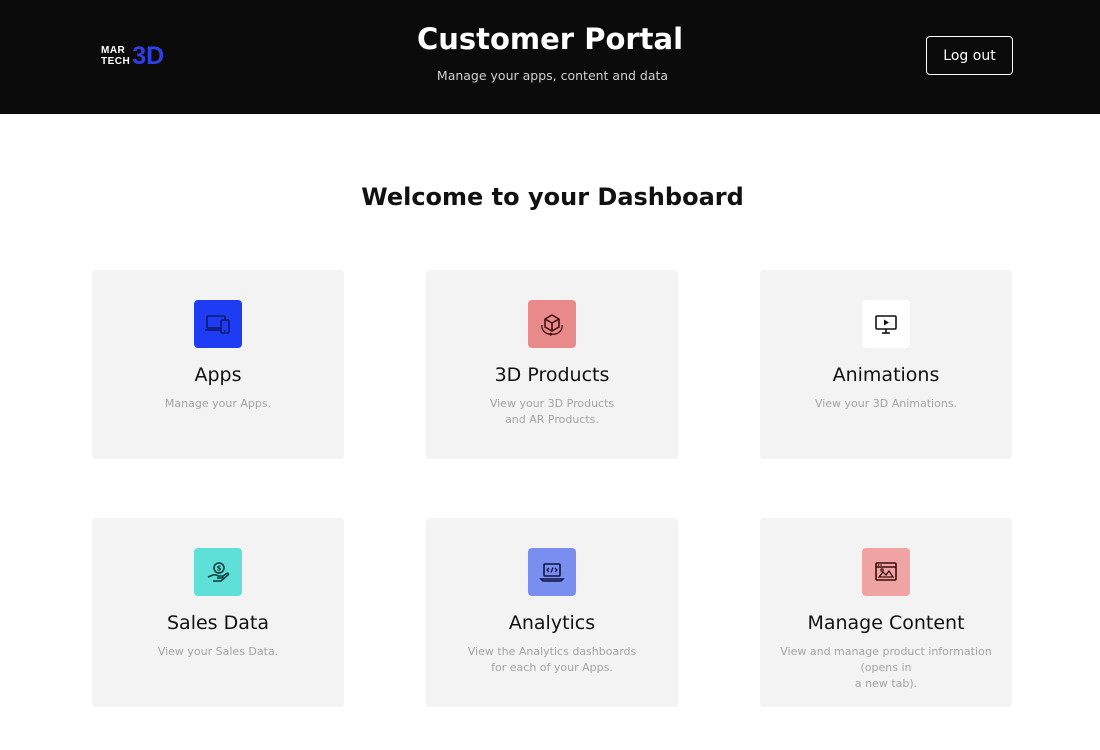  Describe the element at coordinates (886, 375) in the screenshot. I see `card-title: Animations` at that location.